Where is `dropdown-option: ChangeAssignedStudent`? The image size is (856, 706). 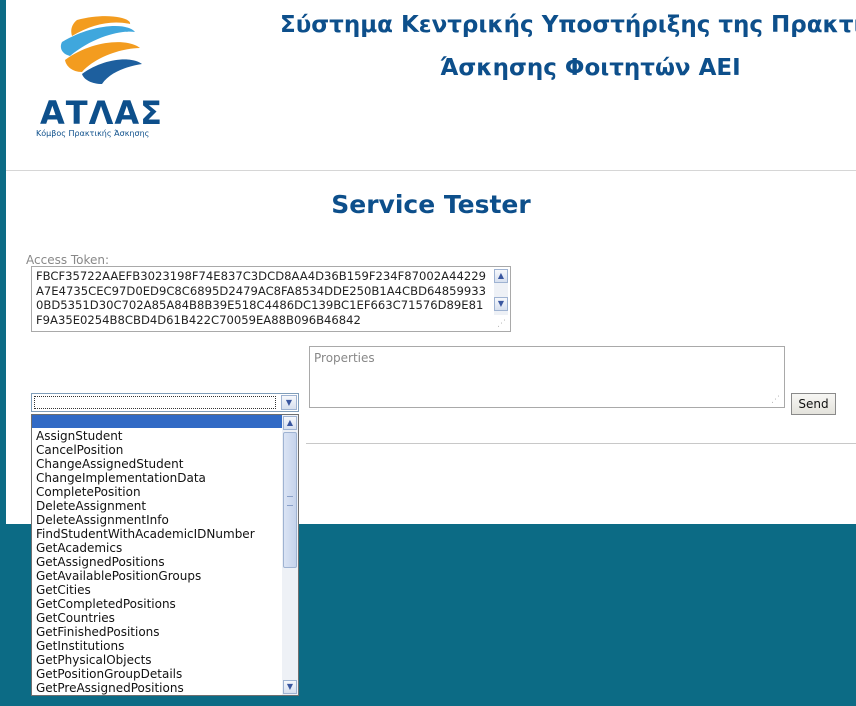
dropdown-option: ChangeAssignedStudent is located at coordinates (145, 464).